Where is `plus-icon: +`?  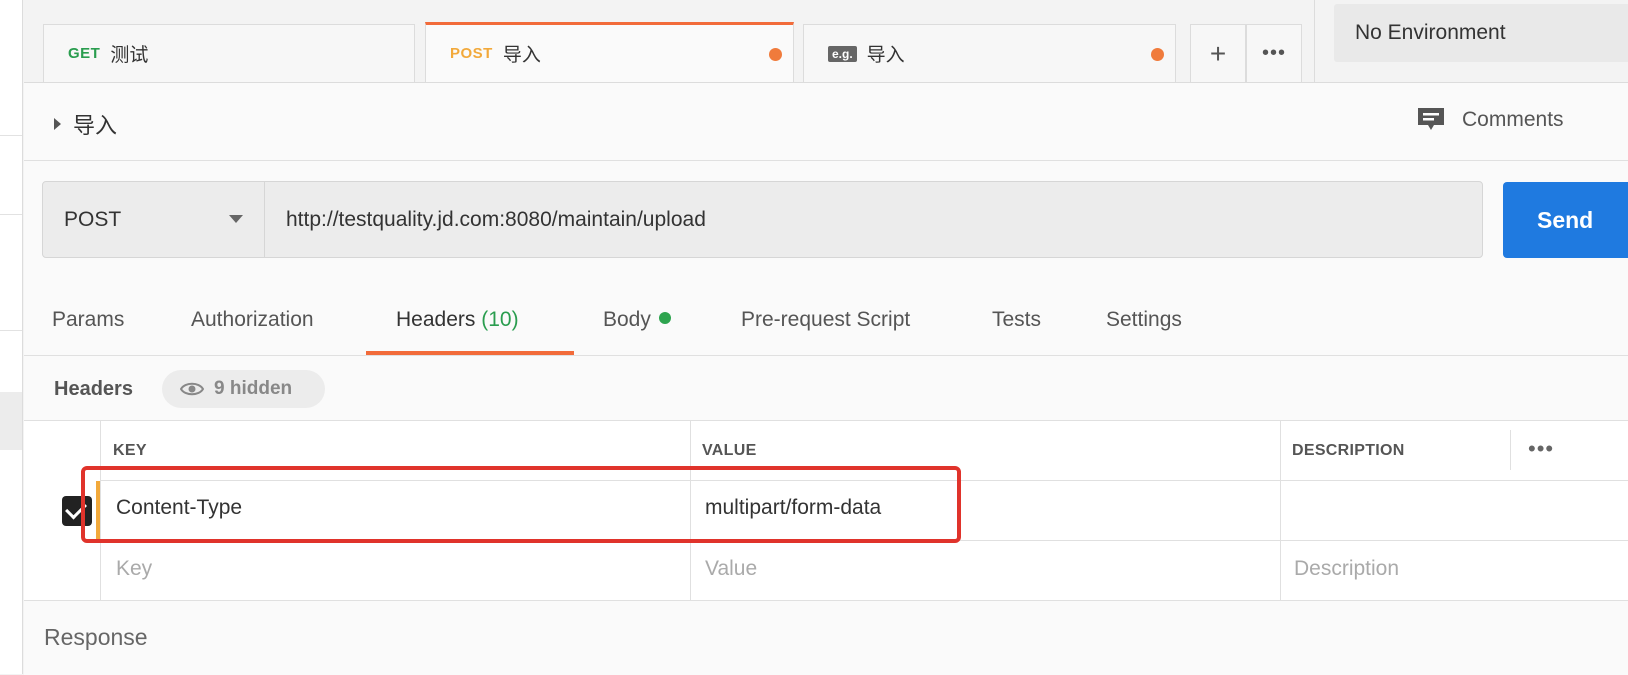
plus-icon: + is located at coordinates (1218, 53).